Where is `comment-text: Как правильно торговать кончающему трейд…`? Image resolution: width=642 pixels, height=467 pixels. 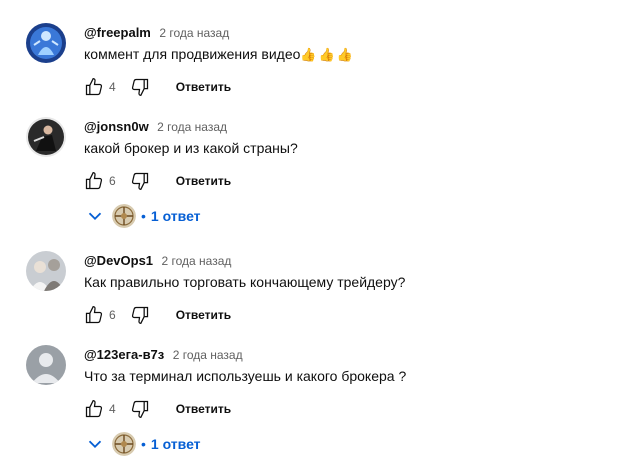 comment-text: Как правильно торговать кончающему трейд… is located at coordinates (245, 282).